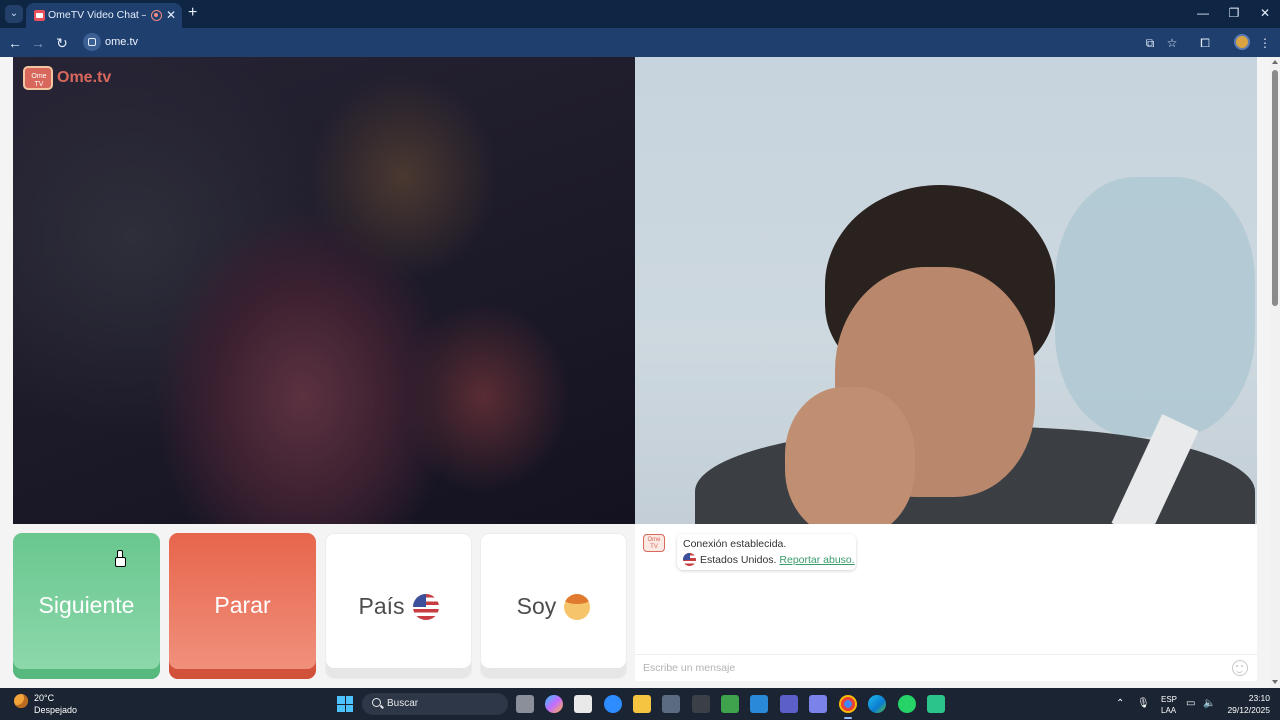 The width and height of the screenshot is (1280, 720). I want to click on reload-icon: ↻, so click(62, 43).